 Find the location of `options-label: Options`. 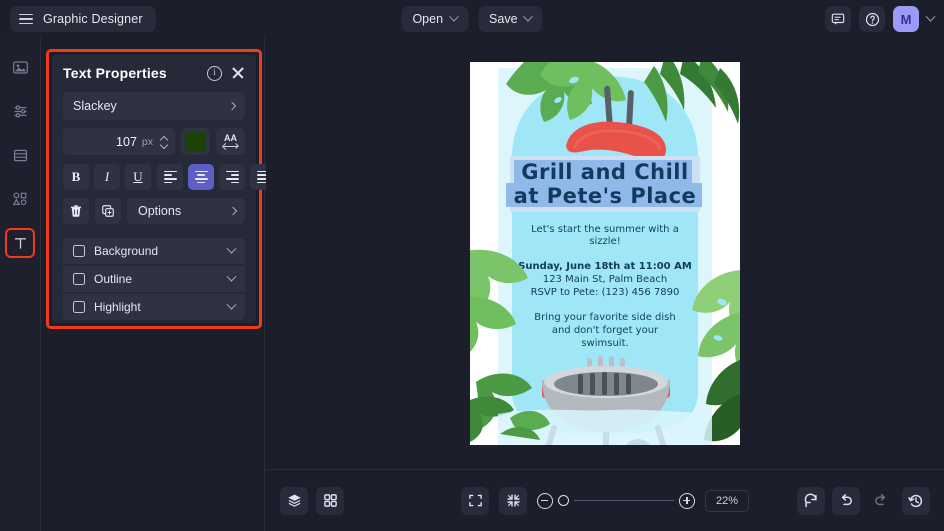

options-label: Options is located at coordinates (160, 211).